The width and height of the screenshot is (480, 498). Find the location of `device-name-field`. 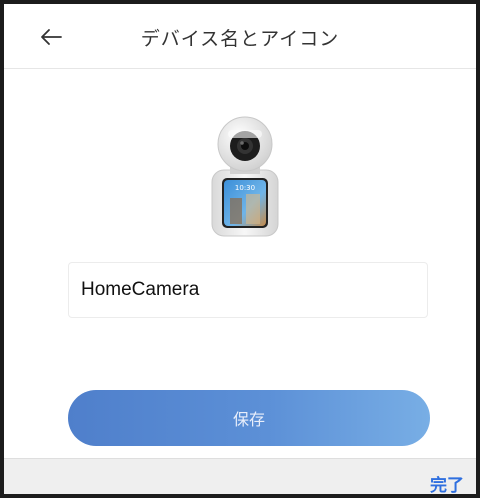

device-name-field is located at coordinates (248, 290).